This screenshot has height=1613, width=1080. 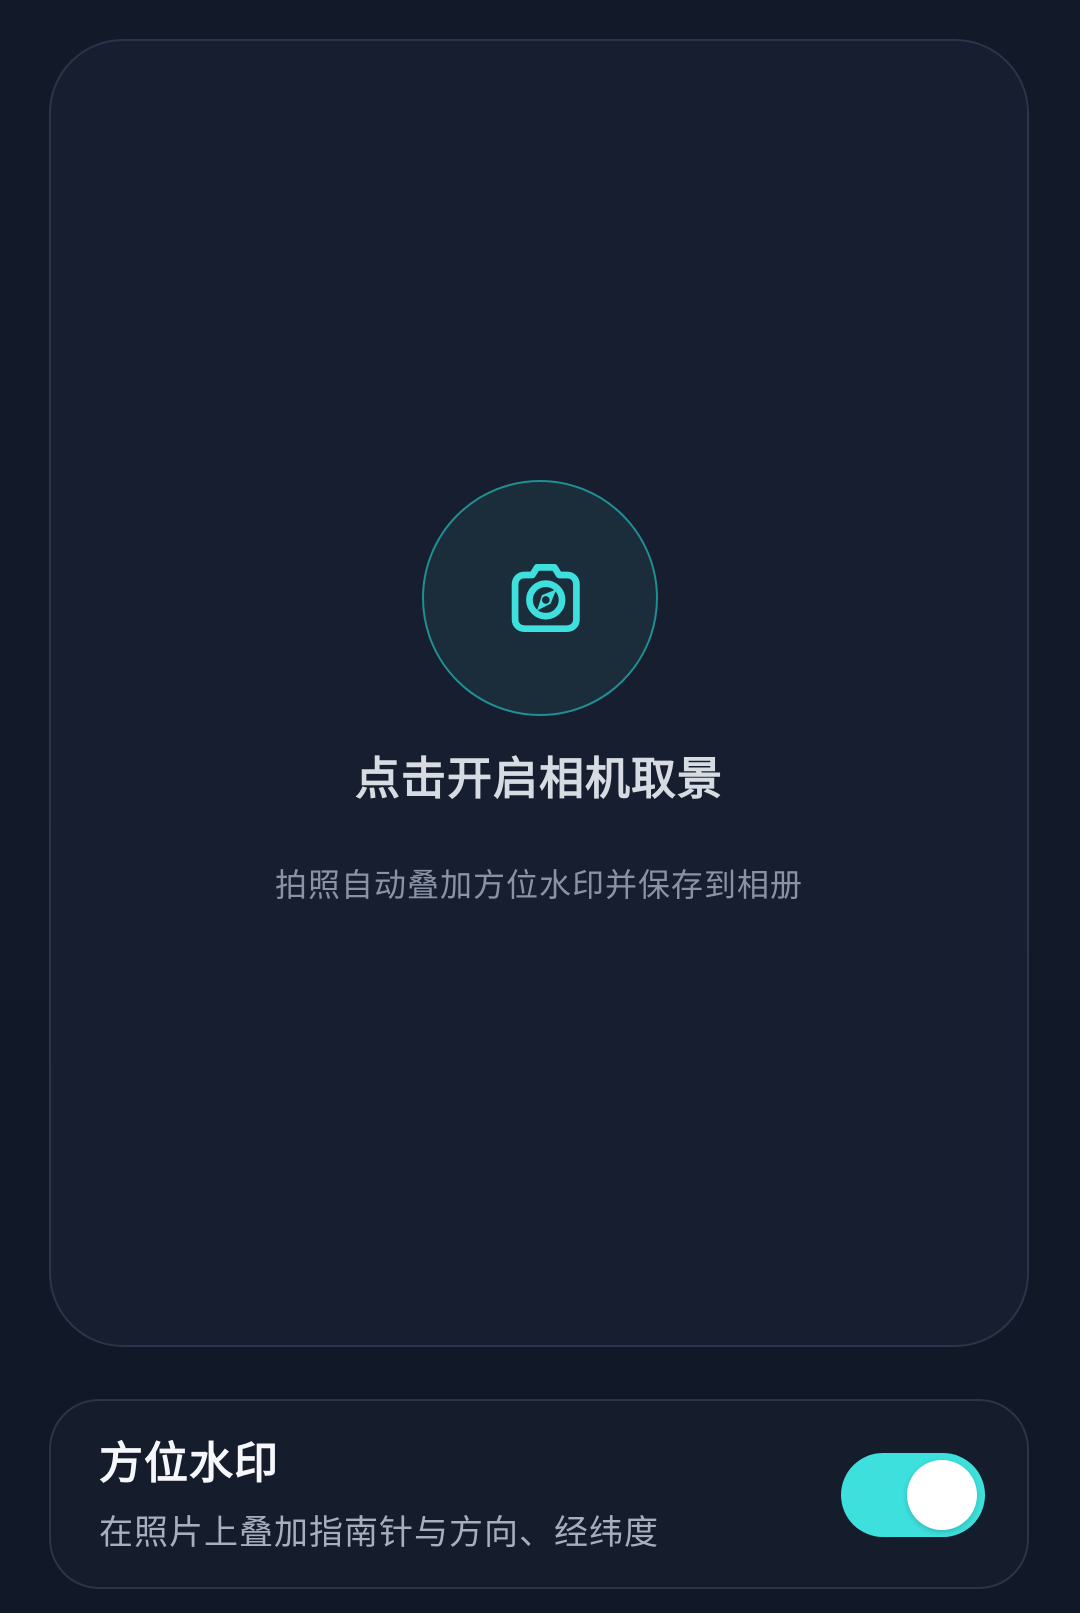 What do you see at coordinates (539, 1494) in the screenshot?
I see `watermark-setting-card: 方位水印 在照片上叠加指南针与方向、经纬度` at bounding box center [539, 1494].